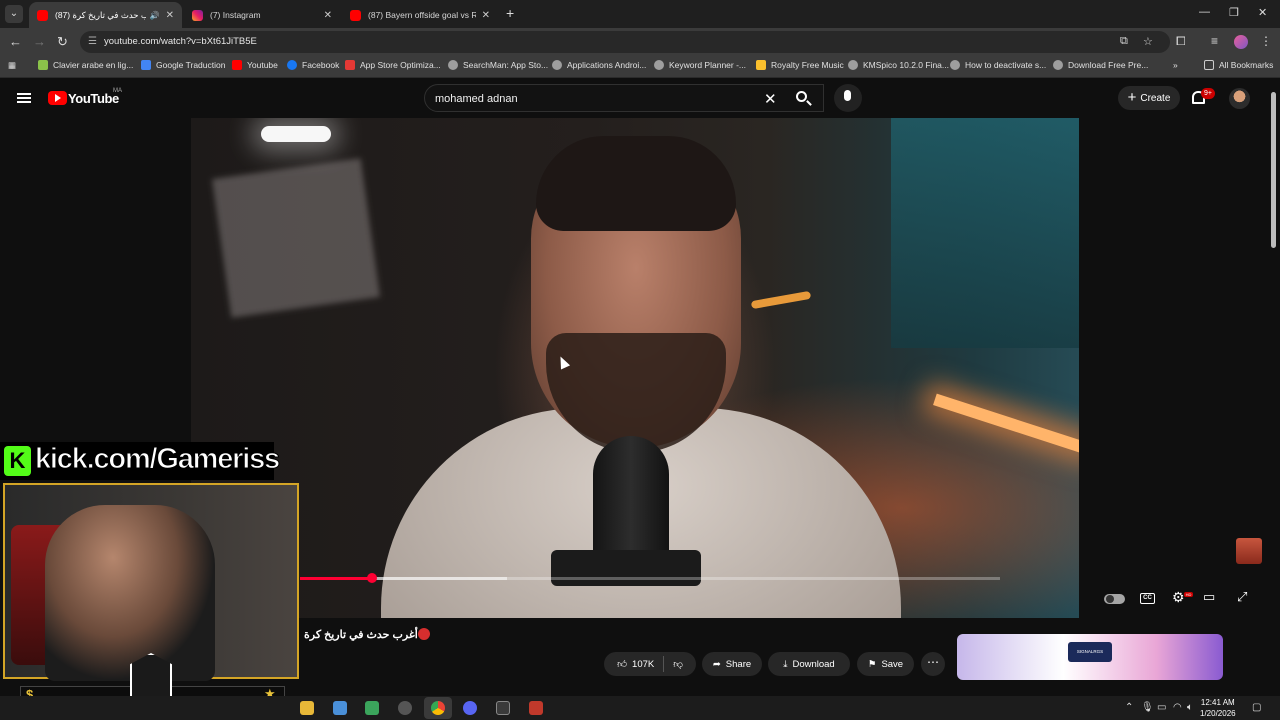 This screenshot has height=720, width=1280. I want to click on settings-gear-icon: ⚙, so click(1178, 597).